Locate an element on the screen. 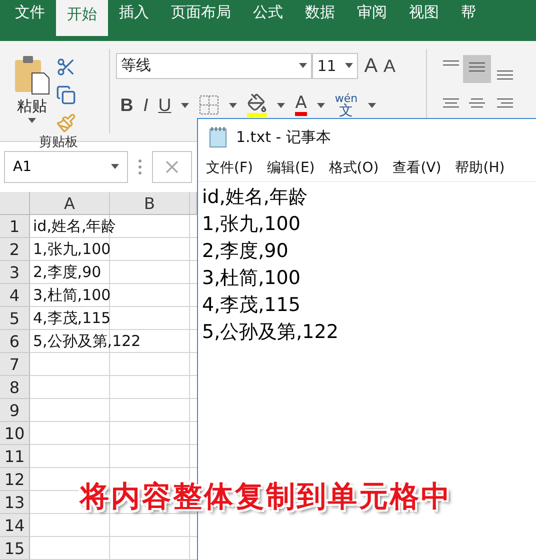  ribbon-tab: 公式 is located at coordinates (268, 15).